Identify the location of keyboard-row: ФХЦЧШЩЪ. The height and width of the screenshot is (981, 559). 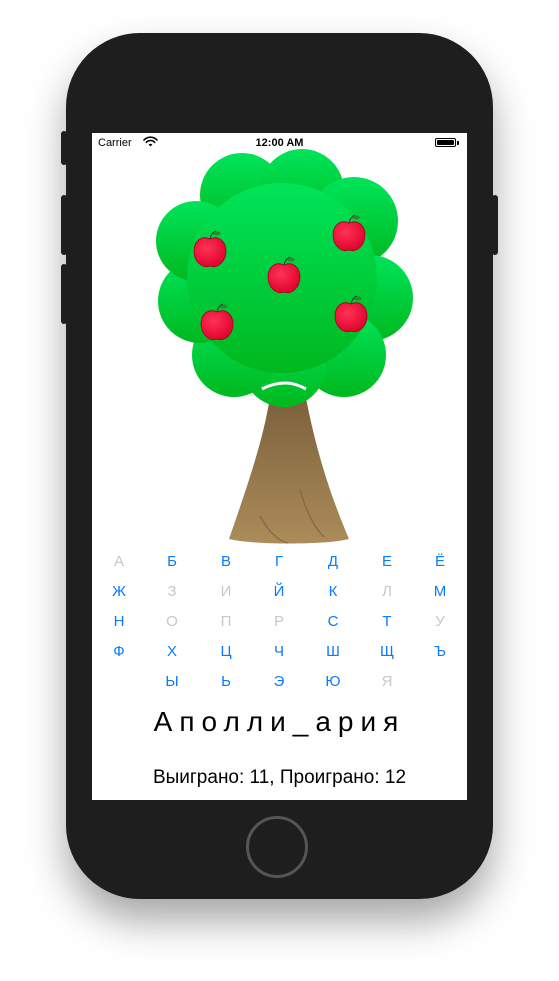
(279, 652).